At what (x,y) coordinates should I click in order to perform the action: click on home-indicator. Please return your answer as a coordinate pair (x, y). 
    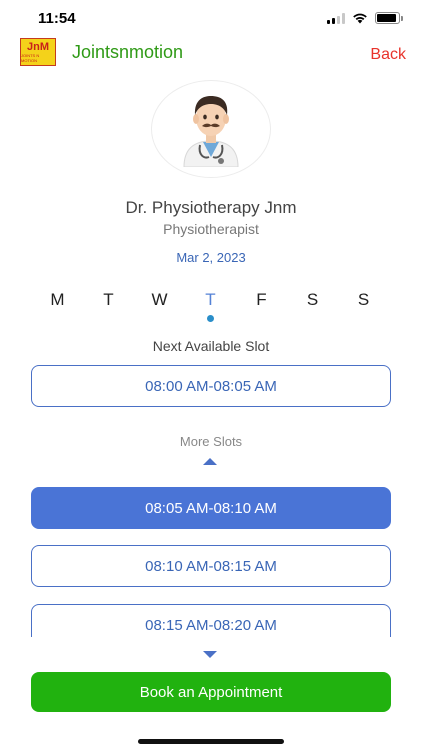
    Looking at the image, I should click on (211, 741).